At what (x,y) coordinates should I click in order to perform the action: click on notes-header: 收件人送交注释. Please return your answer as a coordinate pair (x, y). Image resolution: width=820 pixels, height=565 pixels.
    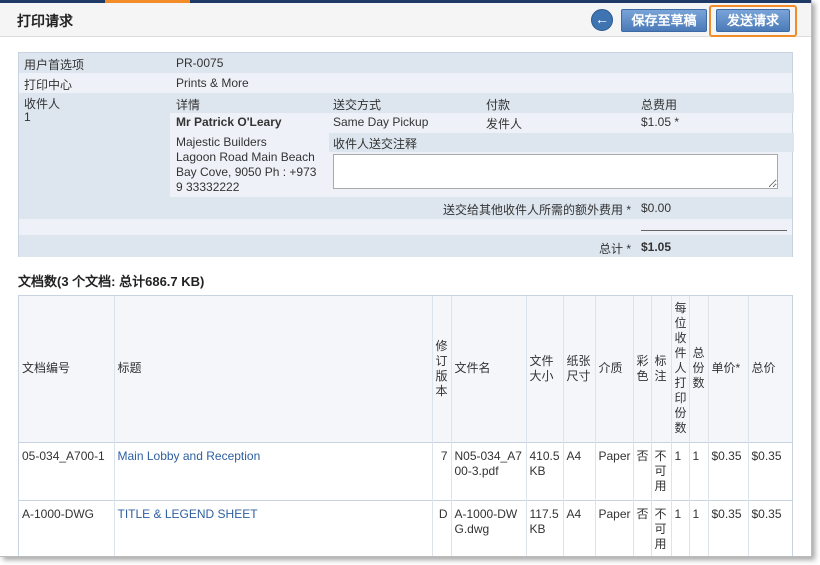
    Looking at the image, I should click on (561, 142).